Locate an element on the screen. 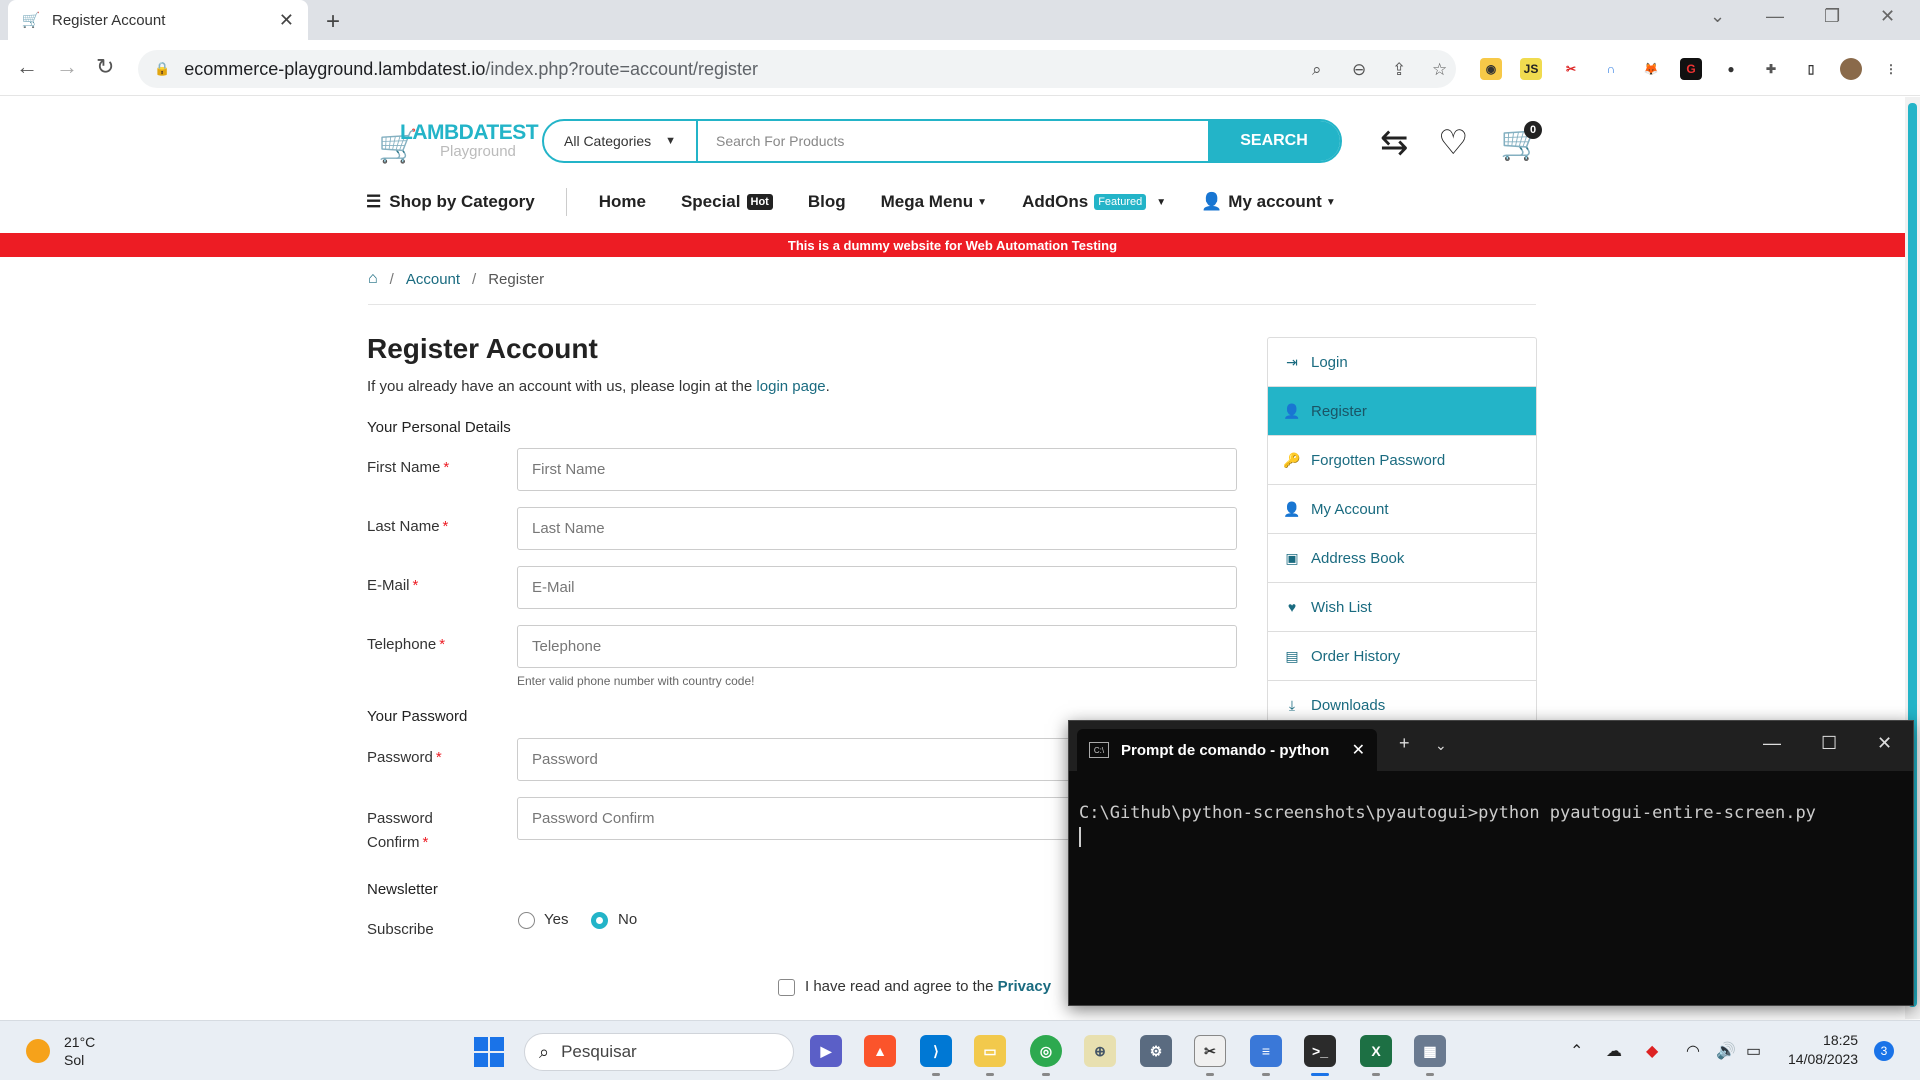 The height and width of the screenshot is (1080, 1920). reload-icon: ↻ is located at coordinates (105, 67).